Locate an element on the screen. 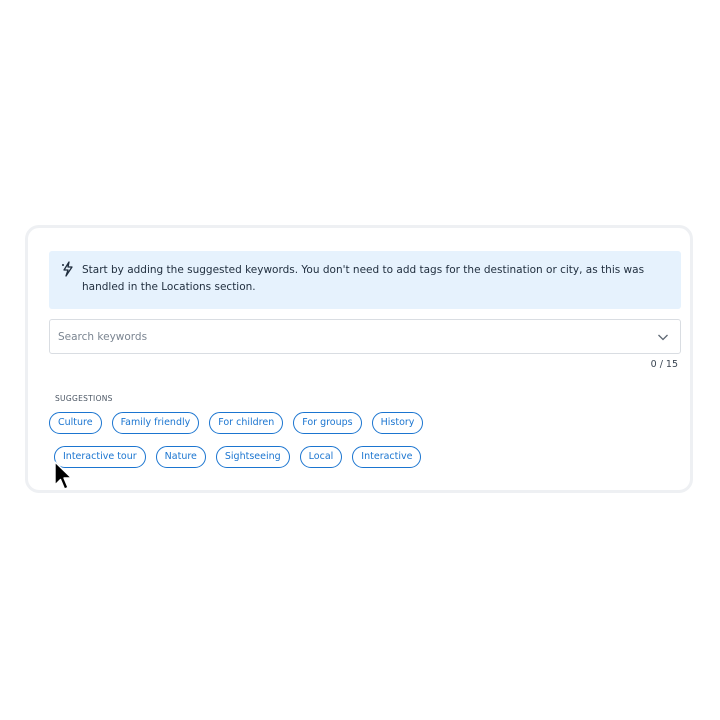 This screenshot has height=720, width=720. keyword-counter: 0 / 15 is located at coordinates (664, 364).